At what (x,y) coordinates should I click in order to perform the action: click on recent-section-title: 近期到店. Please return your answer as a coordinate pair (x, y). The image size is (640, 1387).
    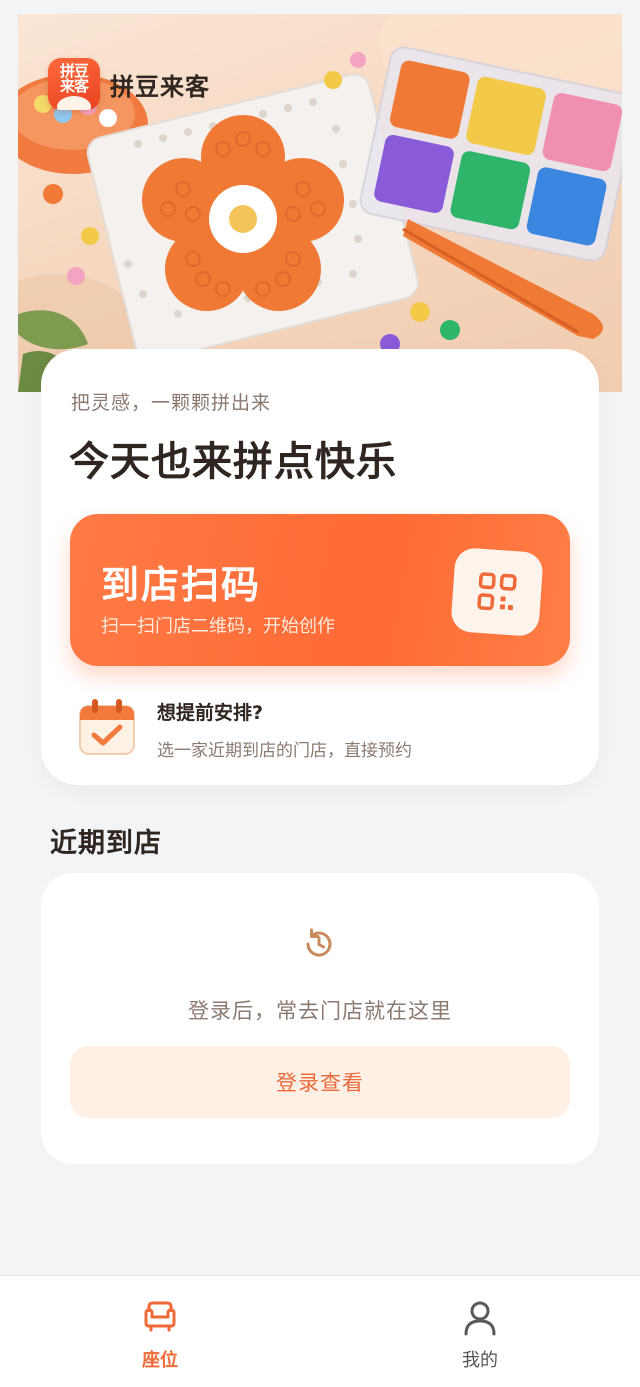
    Looking at the image, I should click on (106, 843).